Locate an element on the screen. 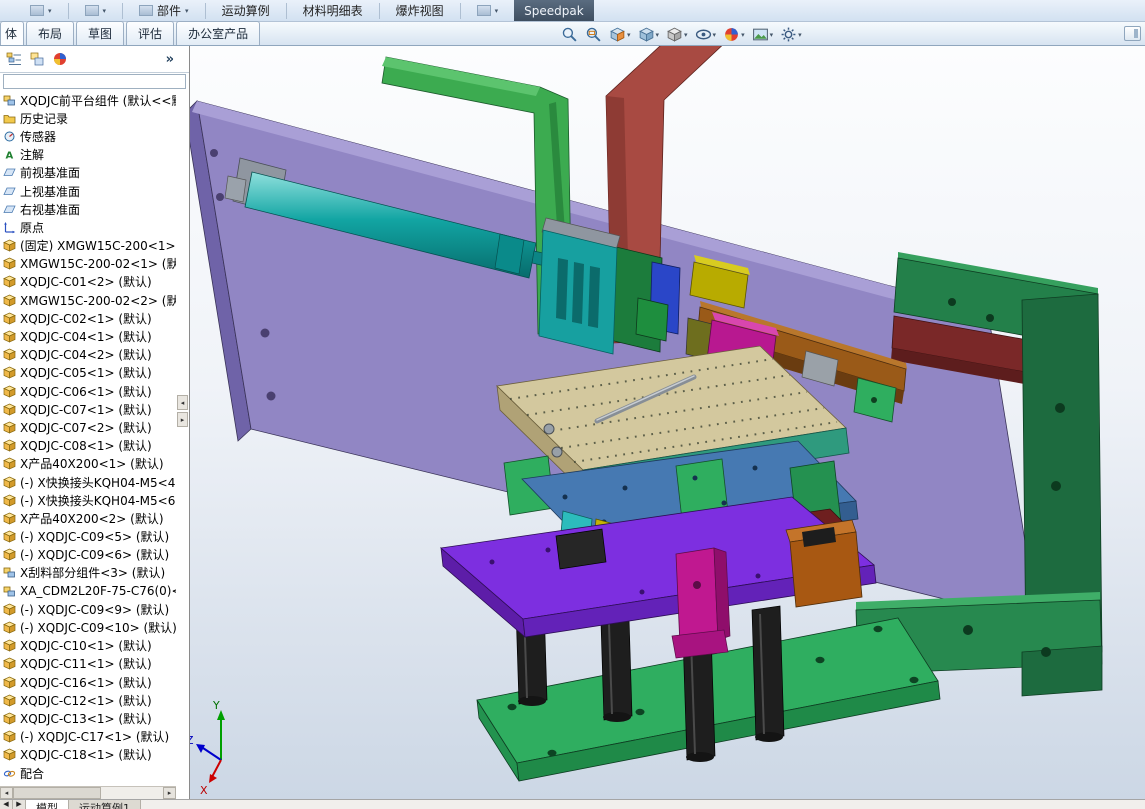 The image size is (1145, 809). tree-item: XQDJC-C08<1> (默认) is located at coordinates (88, 446).